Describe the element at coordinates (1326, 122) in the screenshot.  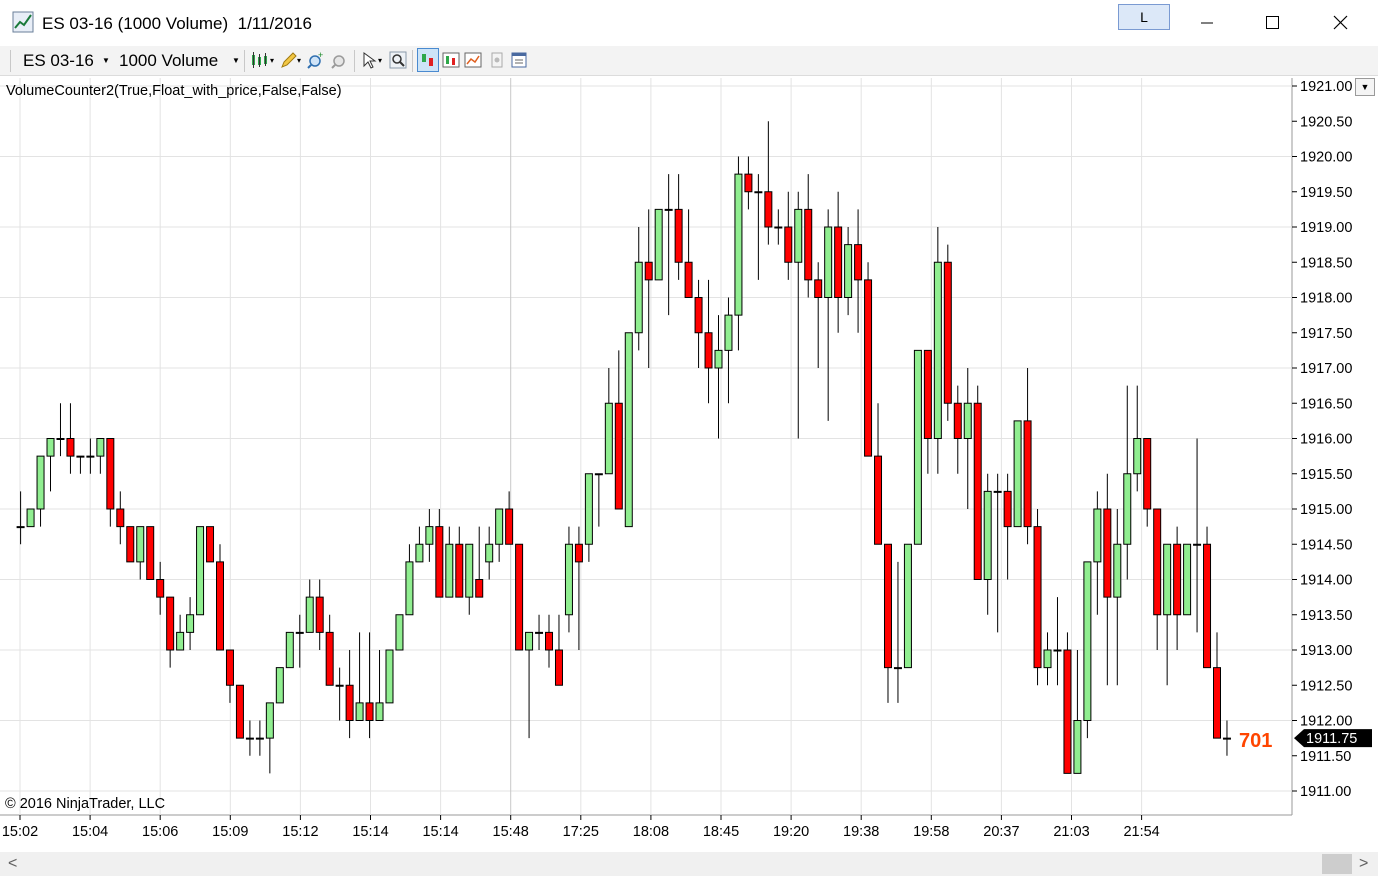
I see `y-tick-label: 1920.50` at that location.